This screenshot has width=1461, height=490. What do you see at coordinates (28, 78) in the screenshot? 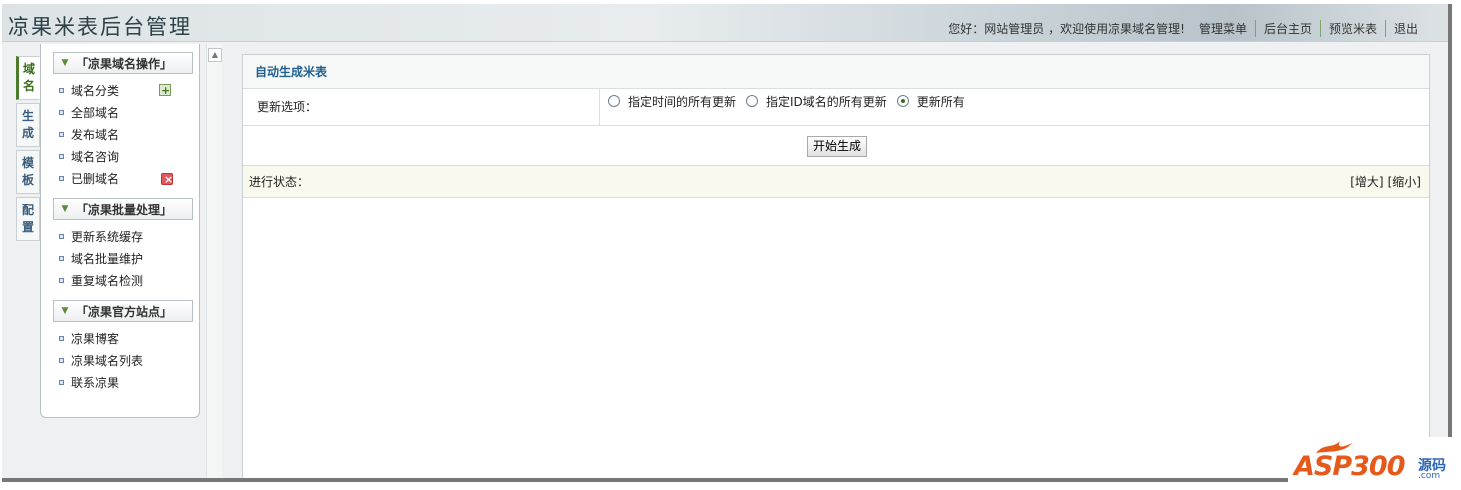
I see `tab-domain: 域名` at bounding box center [28, 78].